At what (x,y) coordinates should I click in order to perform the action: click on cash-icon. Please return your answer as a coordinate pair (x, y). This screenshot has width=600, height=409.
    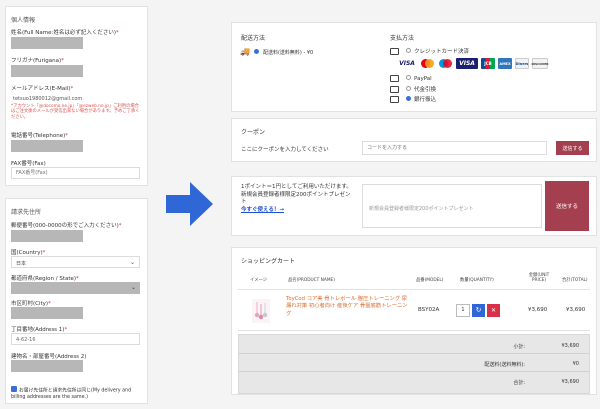
    Looking at the image, I should click on (394, 89).